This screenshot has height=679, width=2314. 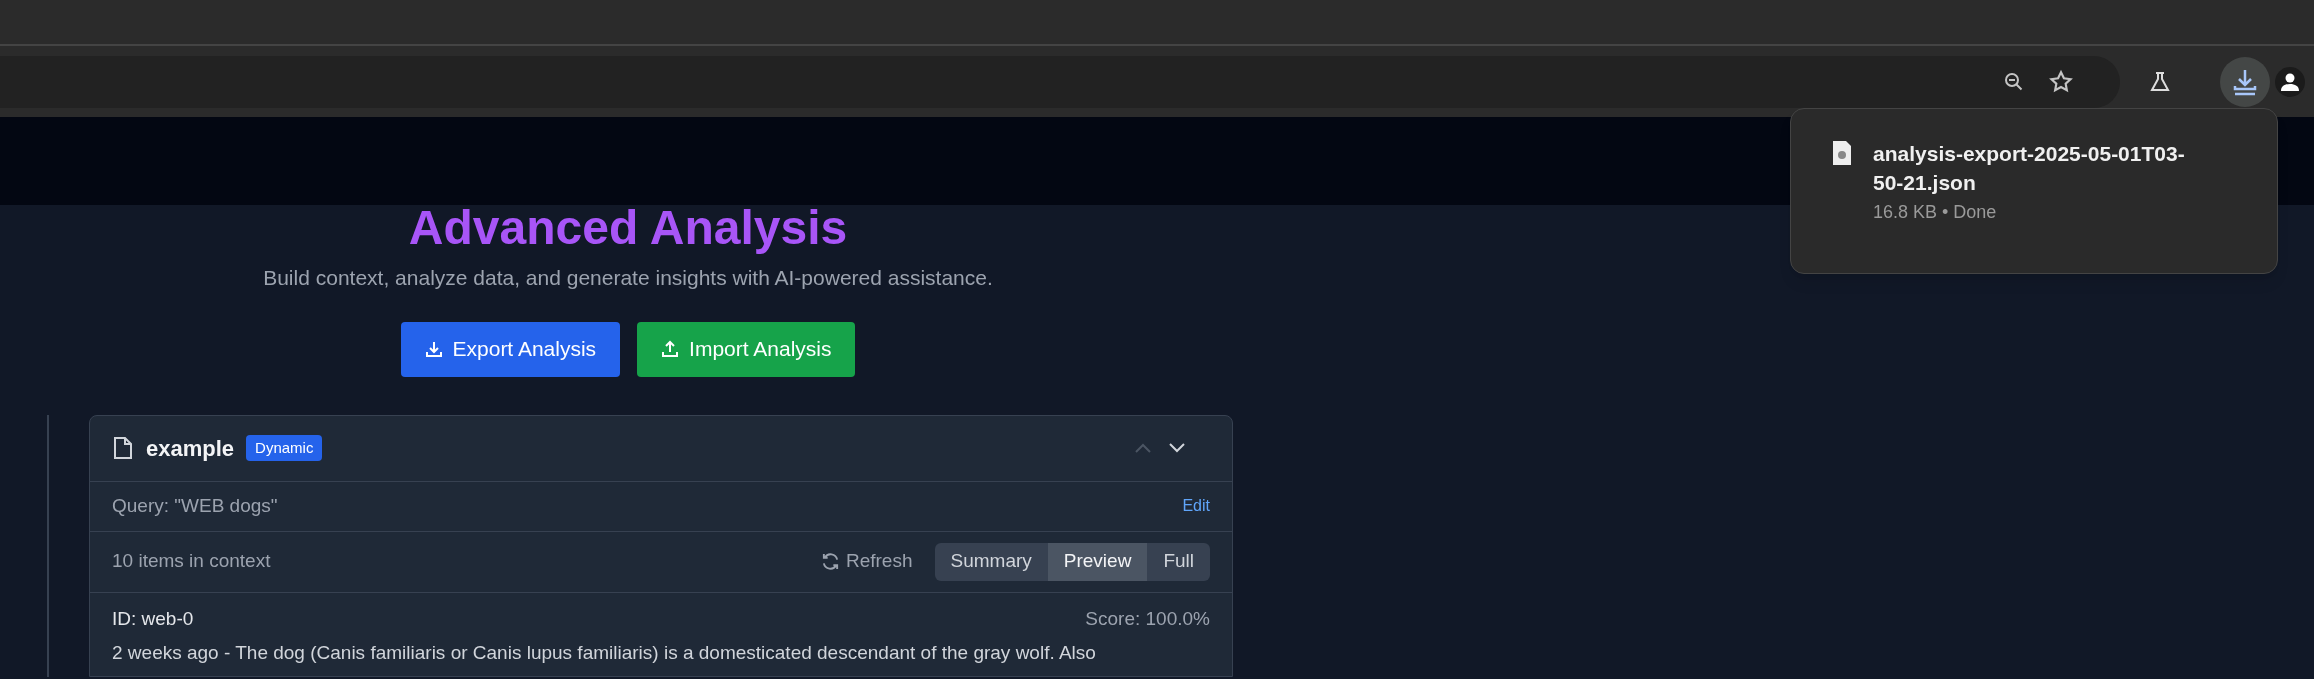 What do you see at coordinates (2290, 81) in the screenshot?
I see `profile-icon` at bounding box center [2290, 81].